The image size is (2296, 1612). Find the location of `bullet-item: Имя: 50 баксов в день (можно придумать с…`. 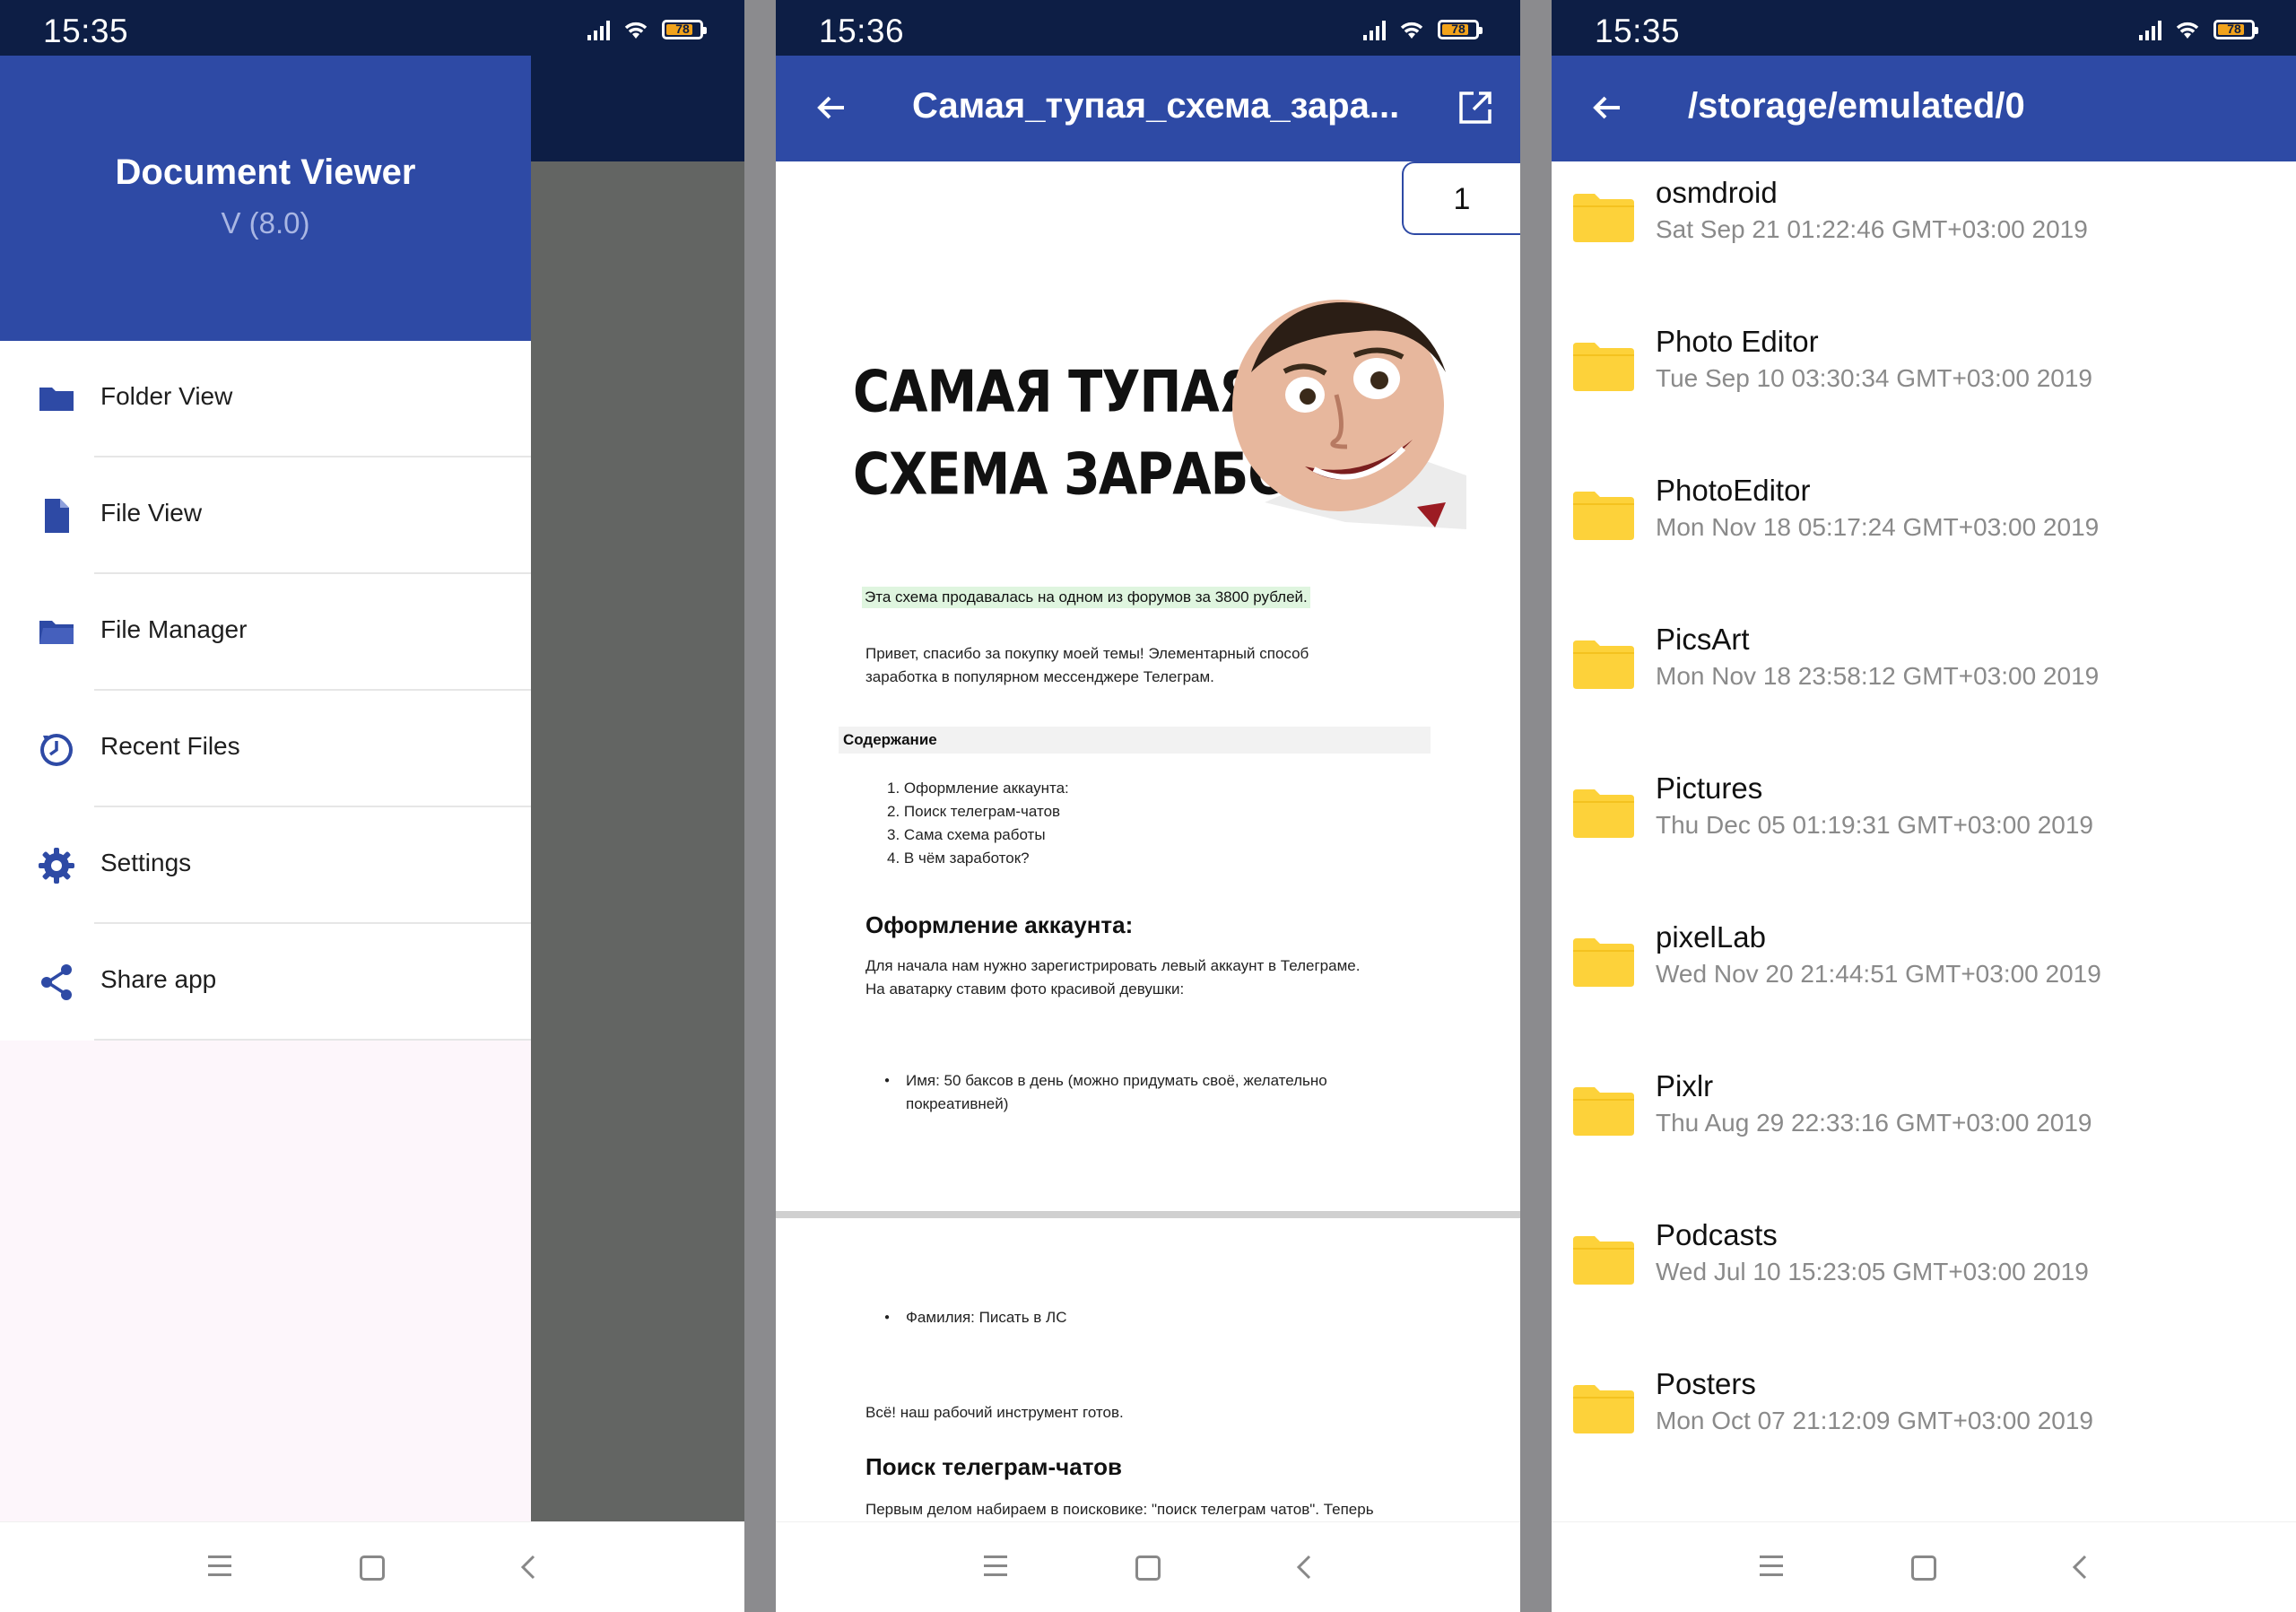

bullet-item: Имя: 50 баксов в день (можно придумать с… is located at coordinates (1105, 1081).